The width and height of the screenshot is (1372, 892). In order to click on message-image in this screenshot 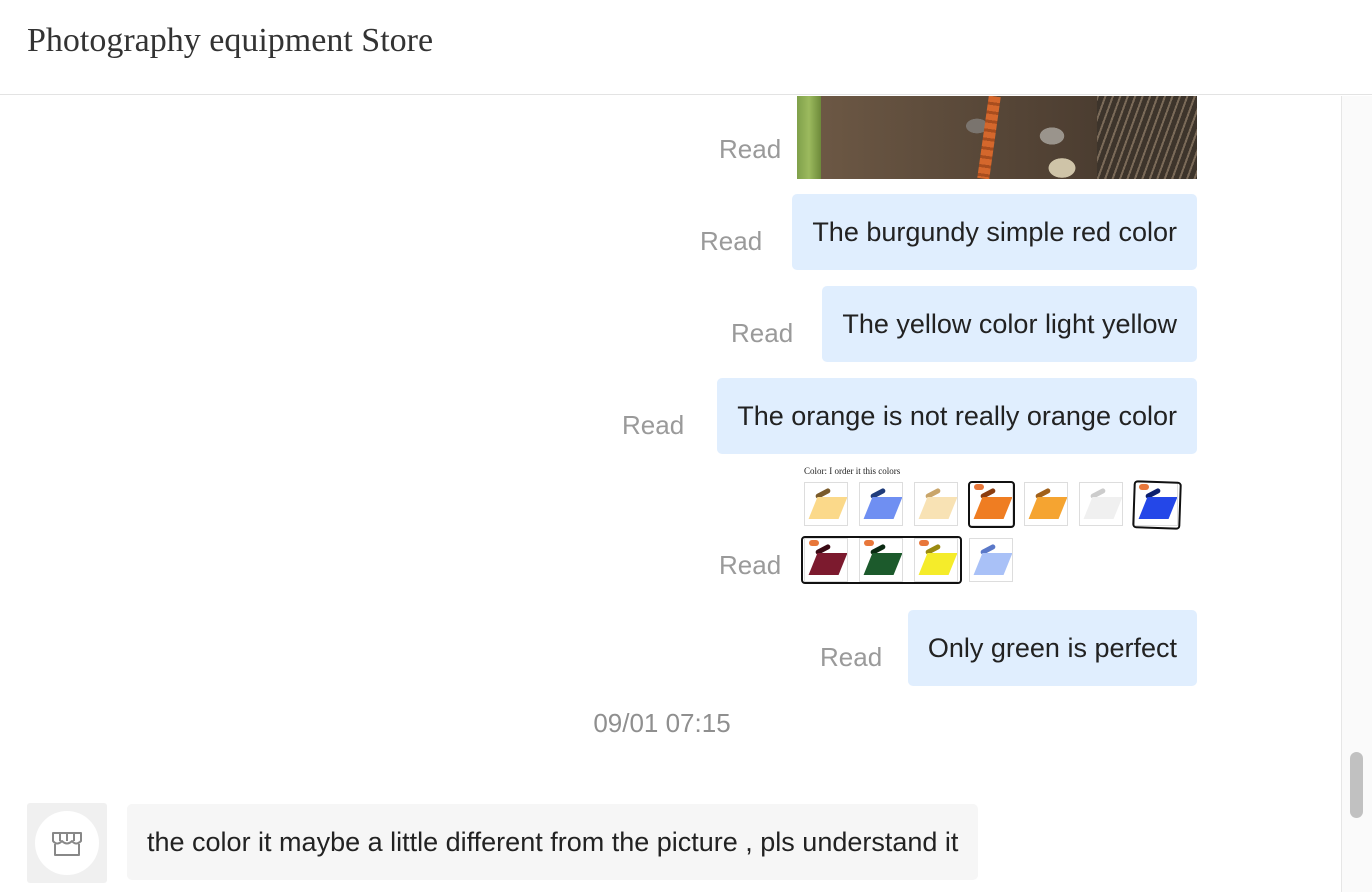, I will do `click(997, 137)`.